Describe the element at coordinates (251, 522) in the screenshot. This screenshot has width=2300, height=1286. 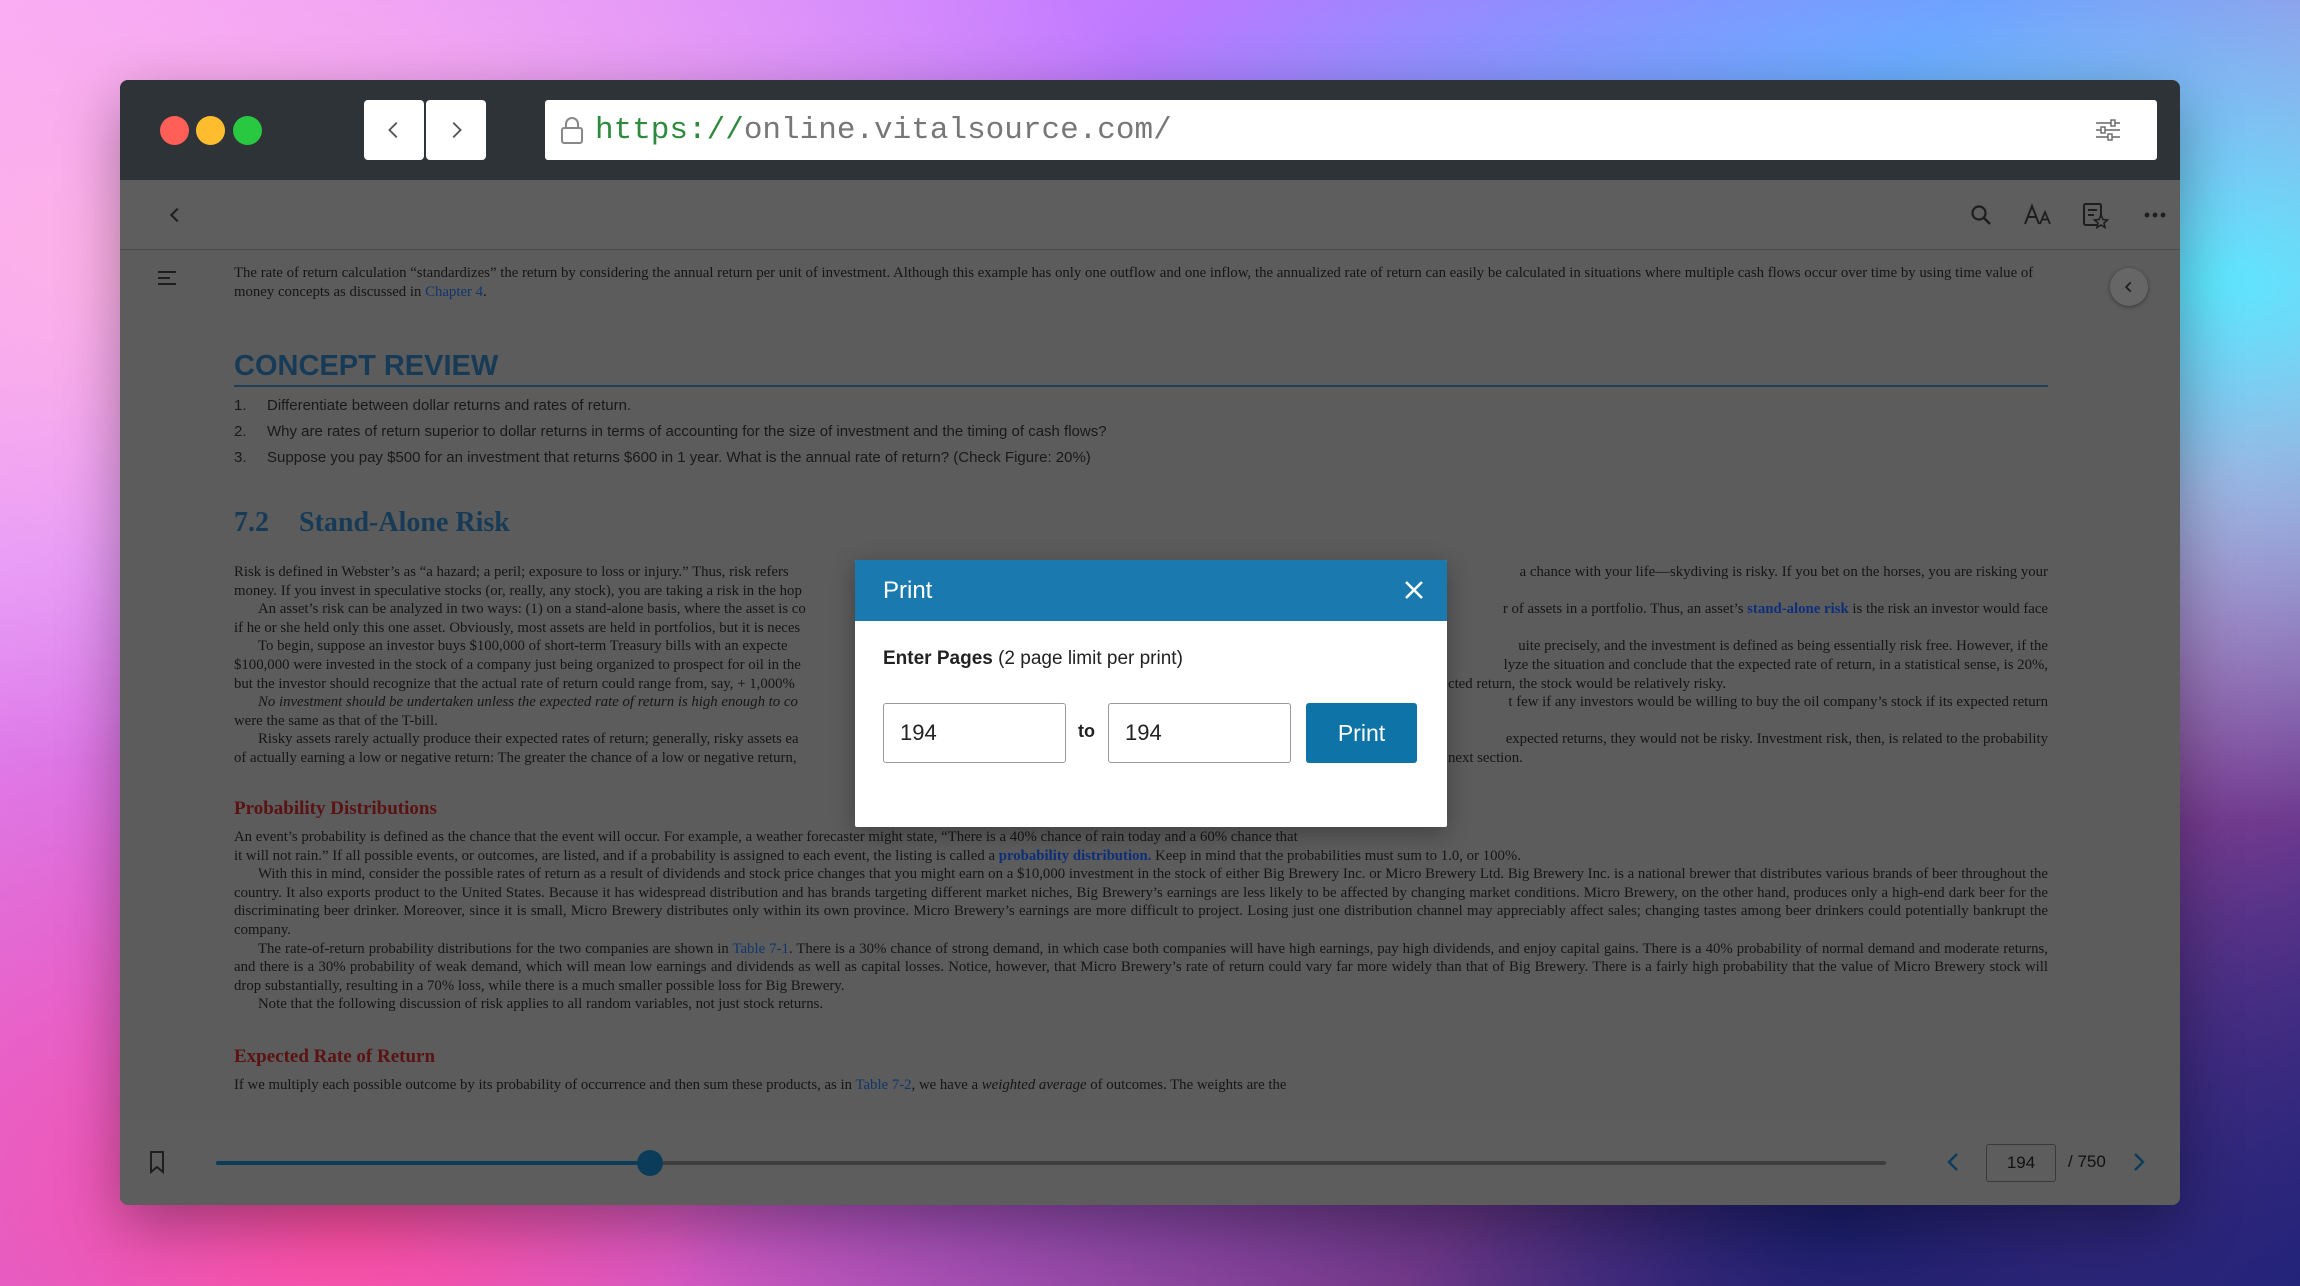
I see `section-number: 7.2` at that location.